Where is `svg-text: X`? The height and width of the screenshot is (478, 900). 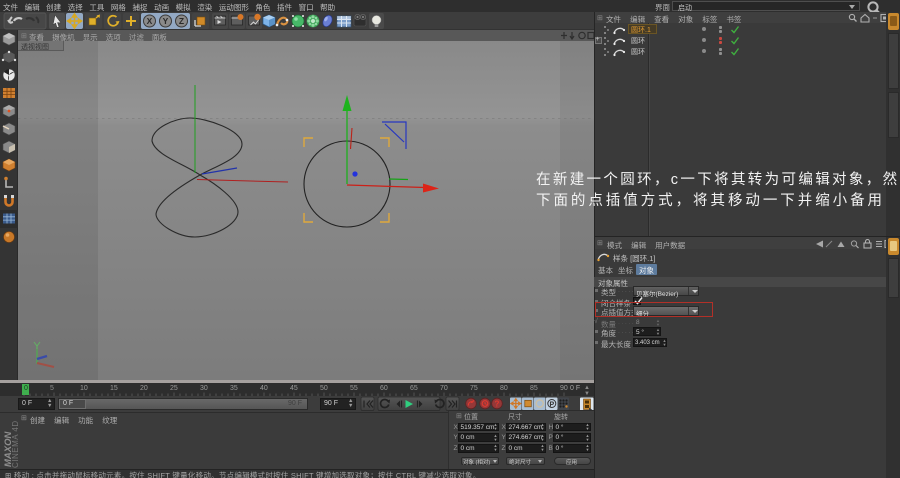
svg-text: X is located at coordinates (150, 21).